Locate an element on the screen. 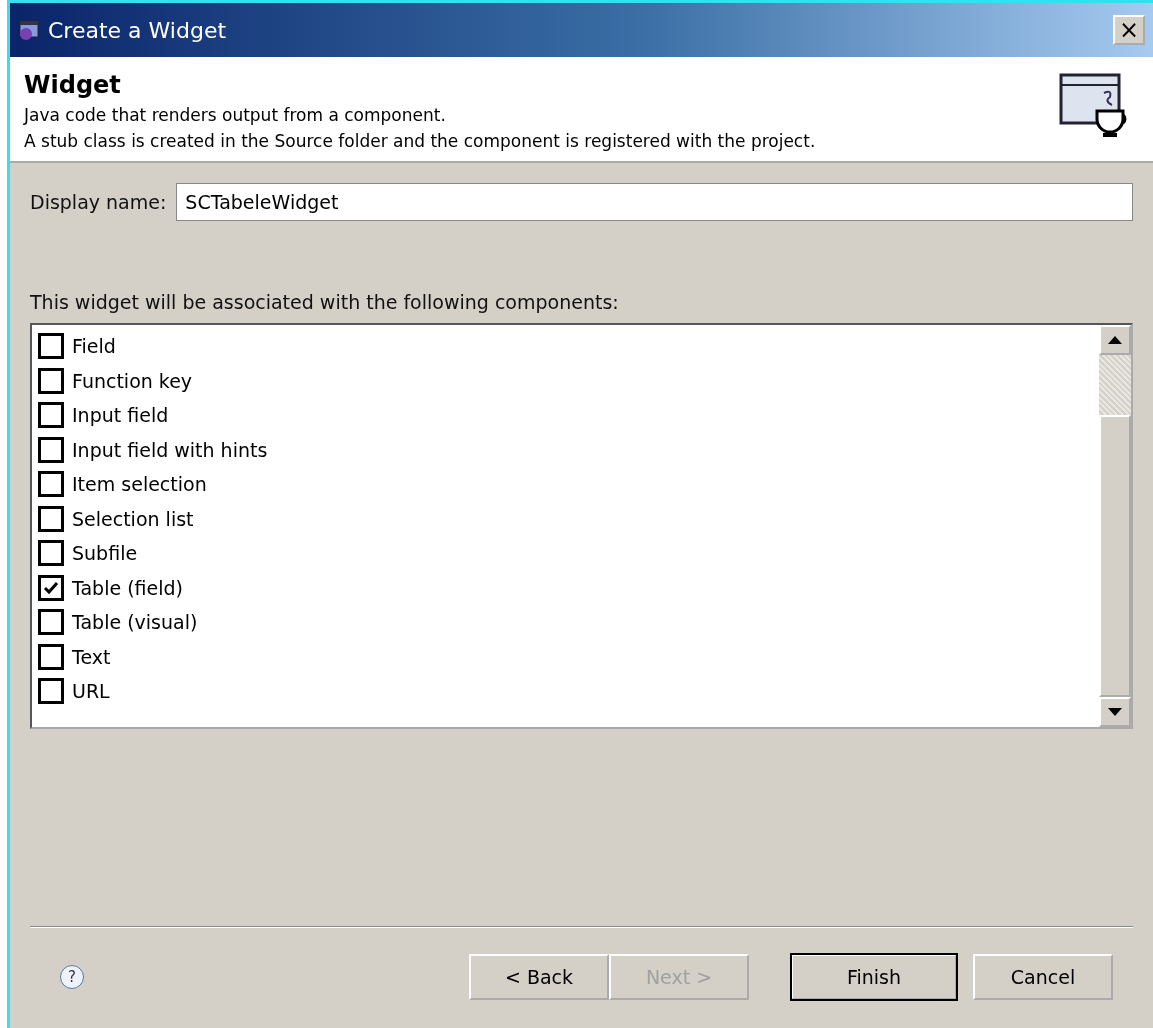  checkmark-icon is located at coordinates (51, 587).